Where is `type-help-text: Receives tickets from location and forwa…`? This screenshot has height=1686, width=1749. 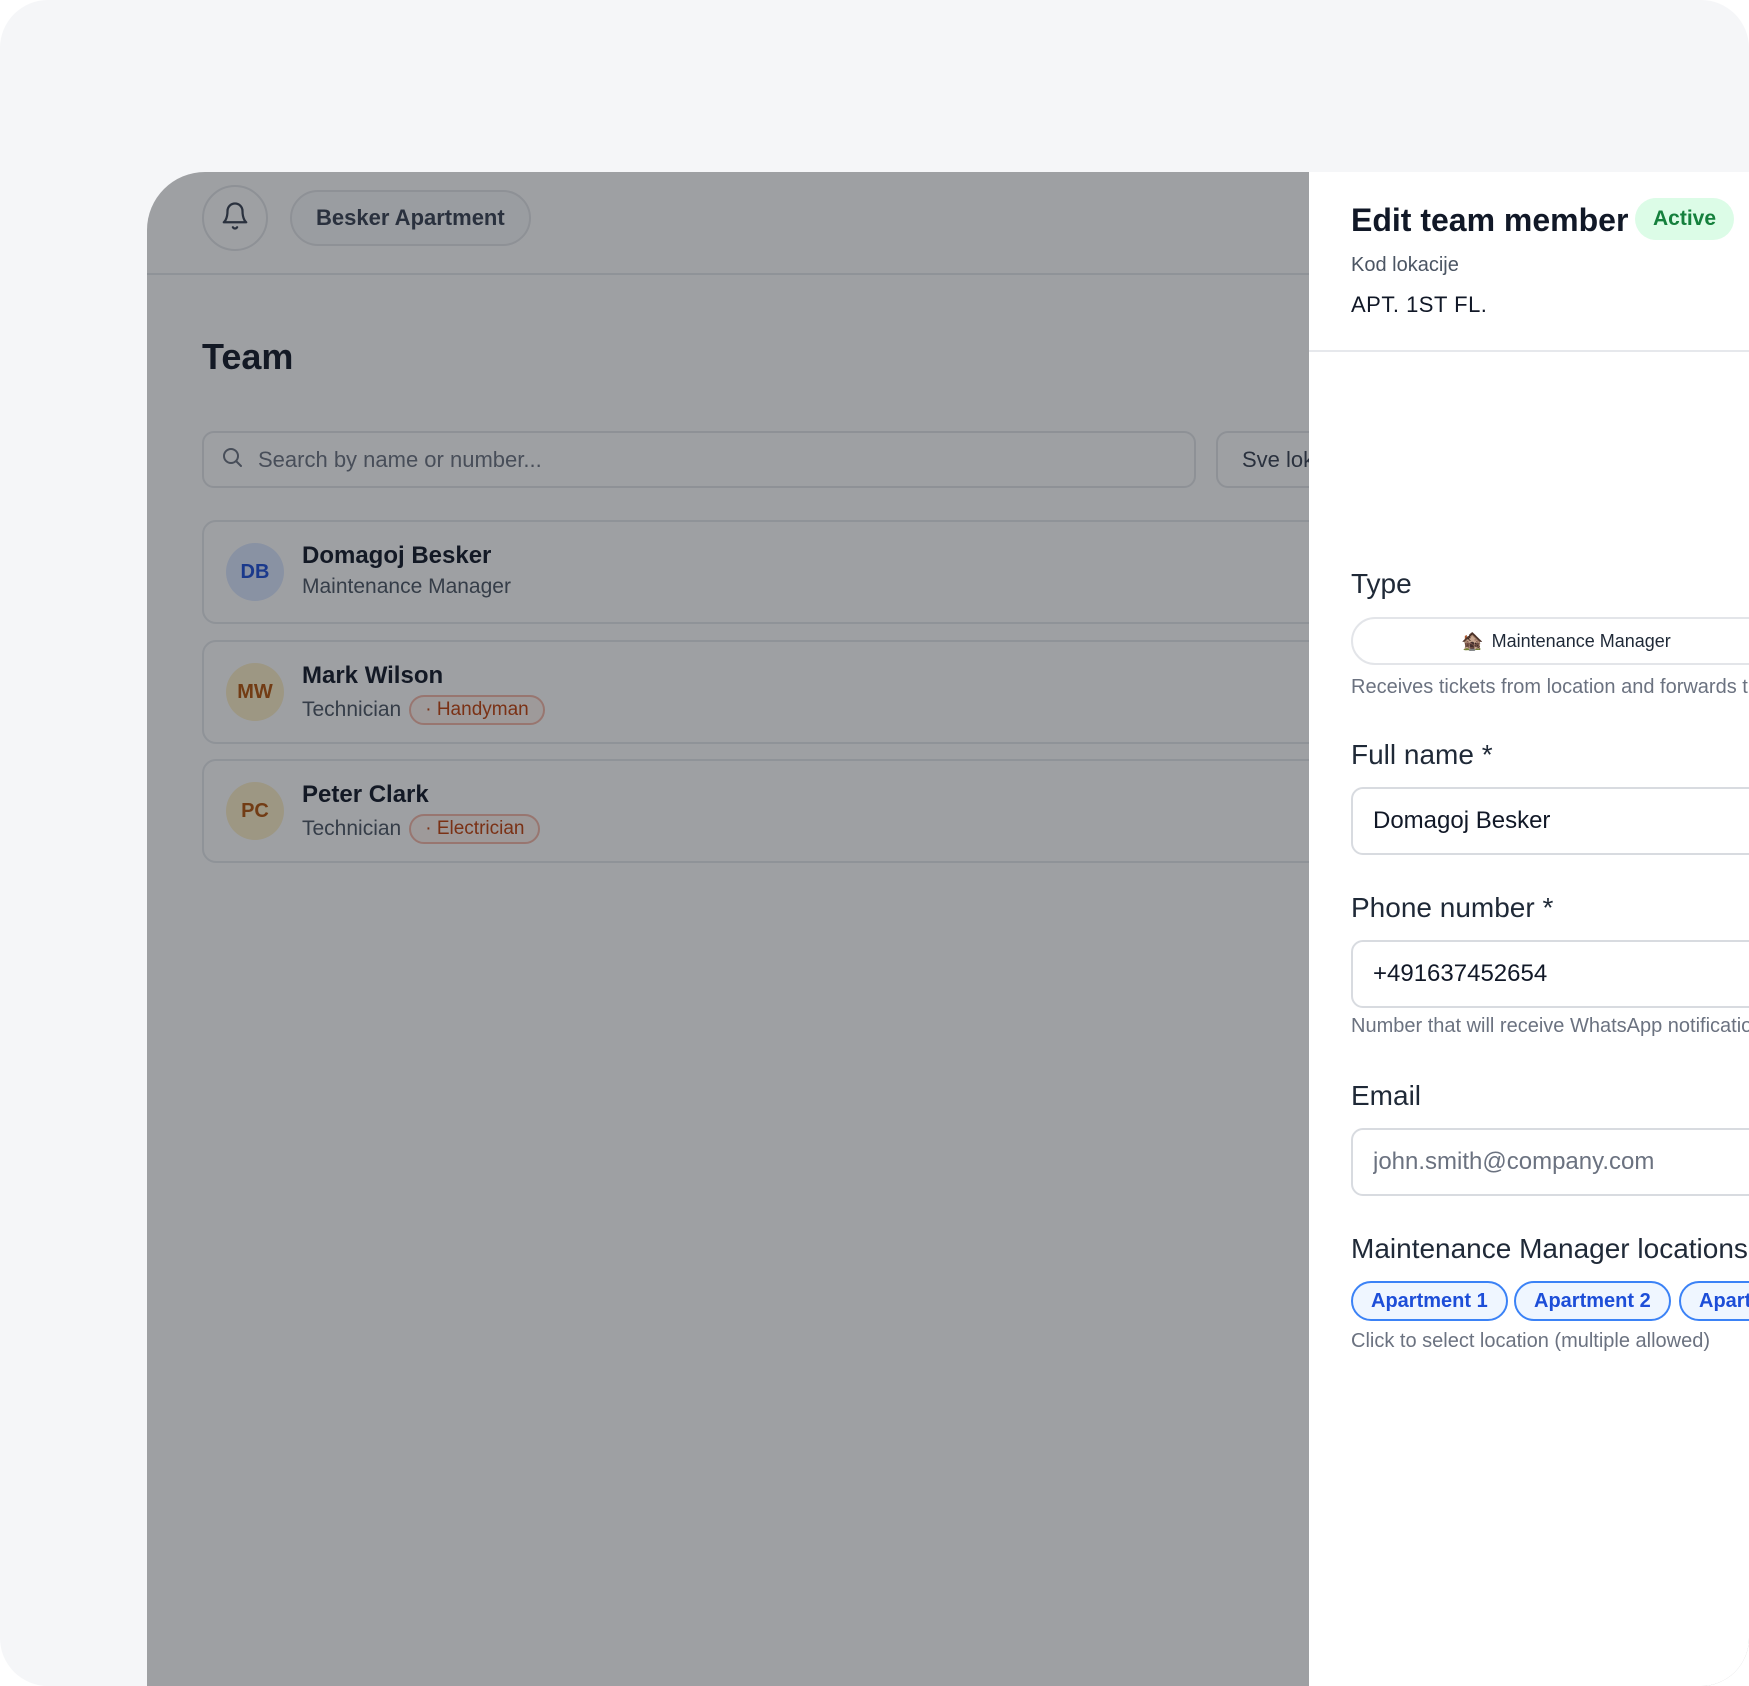
type-help-text: Receives tickets from location and forwa… is located at coordinates (1550, 687).